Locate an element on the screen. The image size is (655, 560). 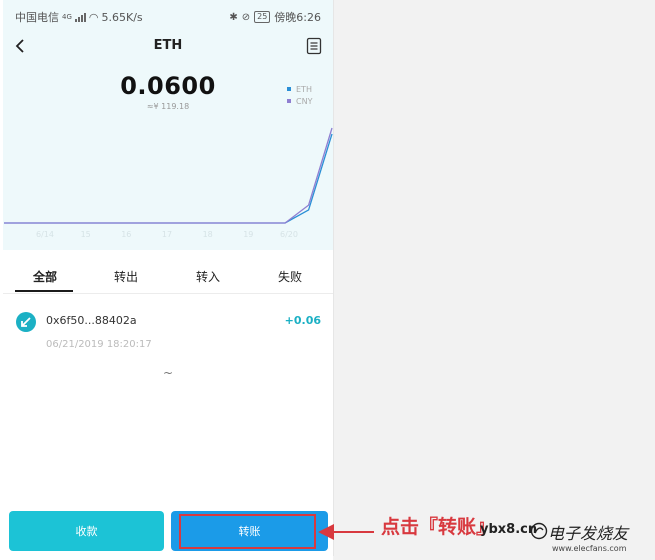
transaction-amount: +0.06 is located at coordinates (302, 320).